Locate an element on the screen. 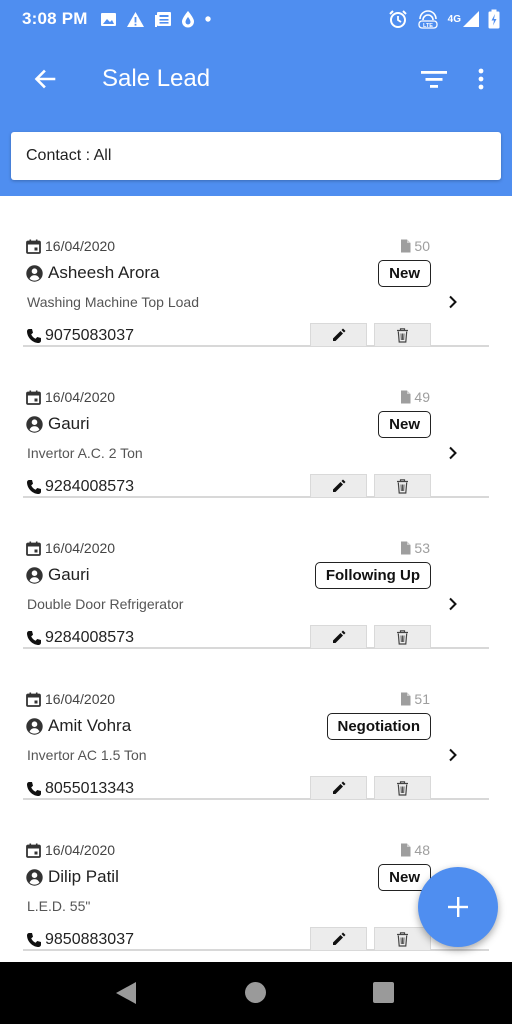 The width and height of the screenshot is (512, 1024). lead-phone: 9075083037 is located at coordinates (89, 335).